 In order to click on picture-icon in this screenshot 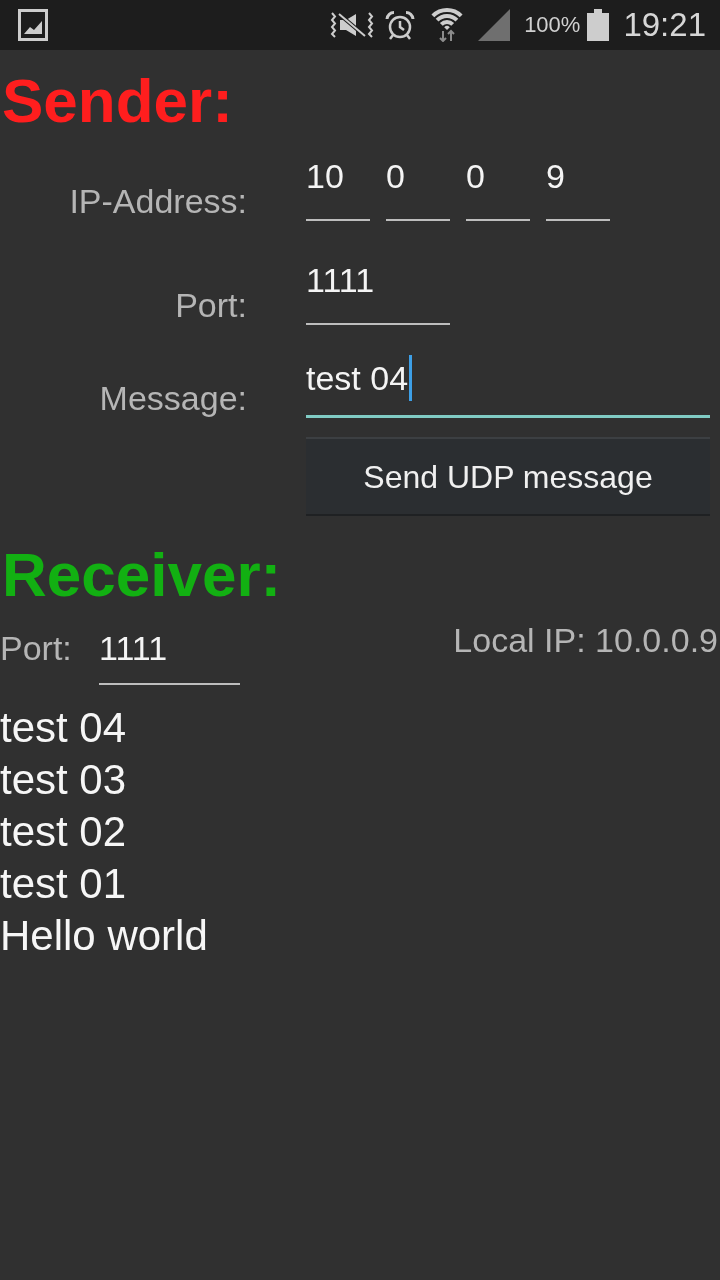, I will do `click(33, 25)`.